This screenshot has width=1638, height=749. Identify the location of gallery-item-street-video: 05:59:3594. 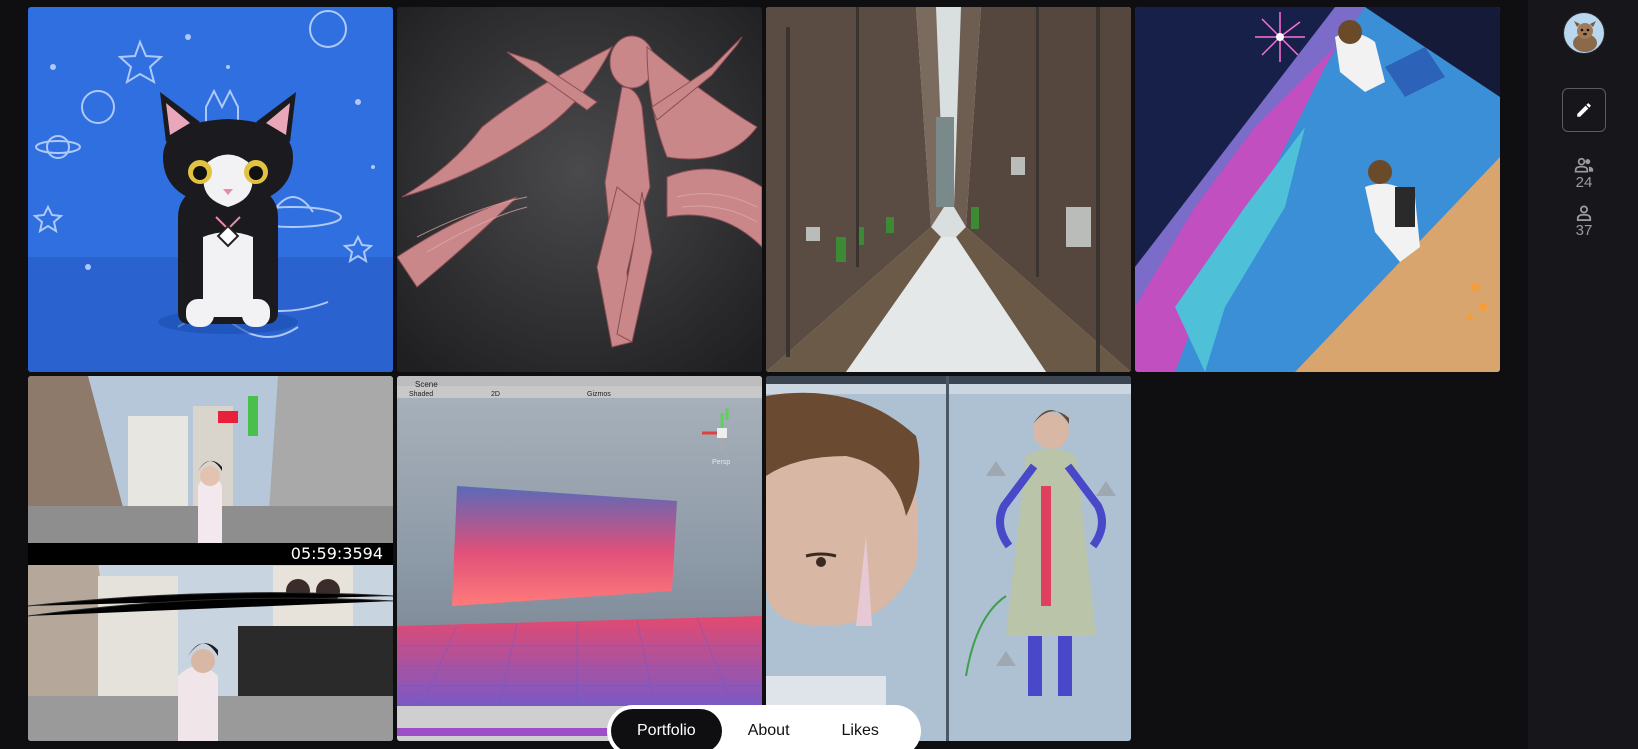
(210, 558).